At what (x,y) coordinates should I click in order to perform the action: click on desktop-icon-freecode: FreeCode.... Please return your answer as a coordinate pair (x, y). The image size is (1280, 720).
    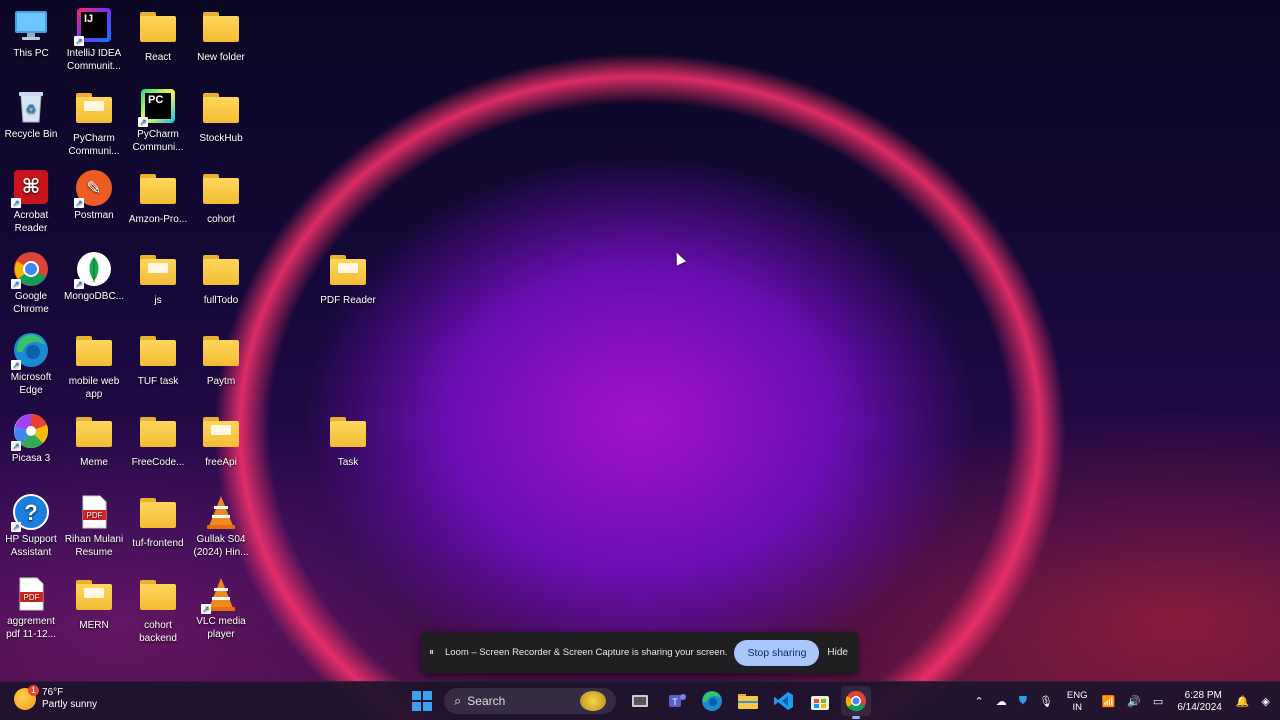
    Looking at the image, I should click on (158, 441).